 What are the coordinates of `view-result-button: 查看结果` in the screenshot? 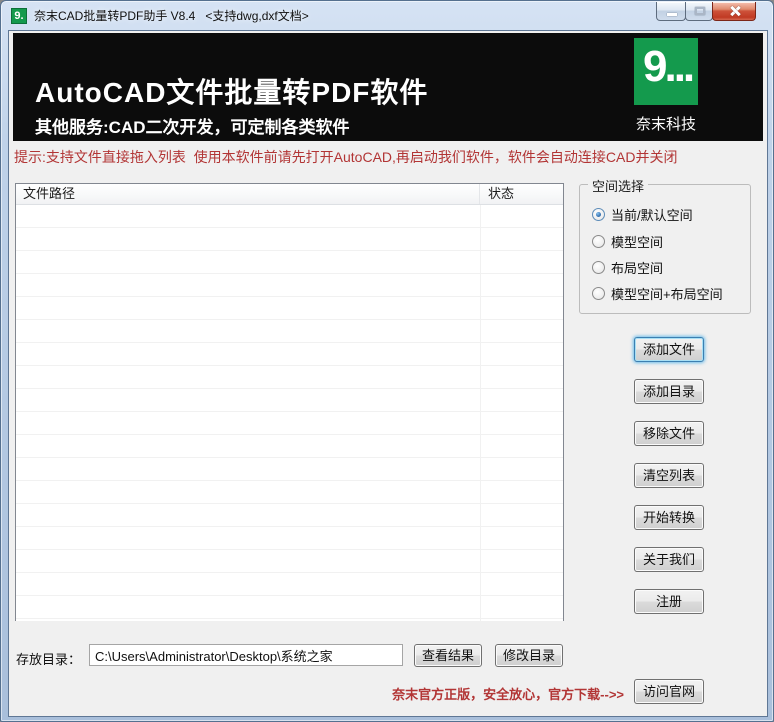 It's located at (448, 655).